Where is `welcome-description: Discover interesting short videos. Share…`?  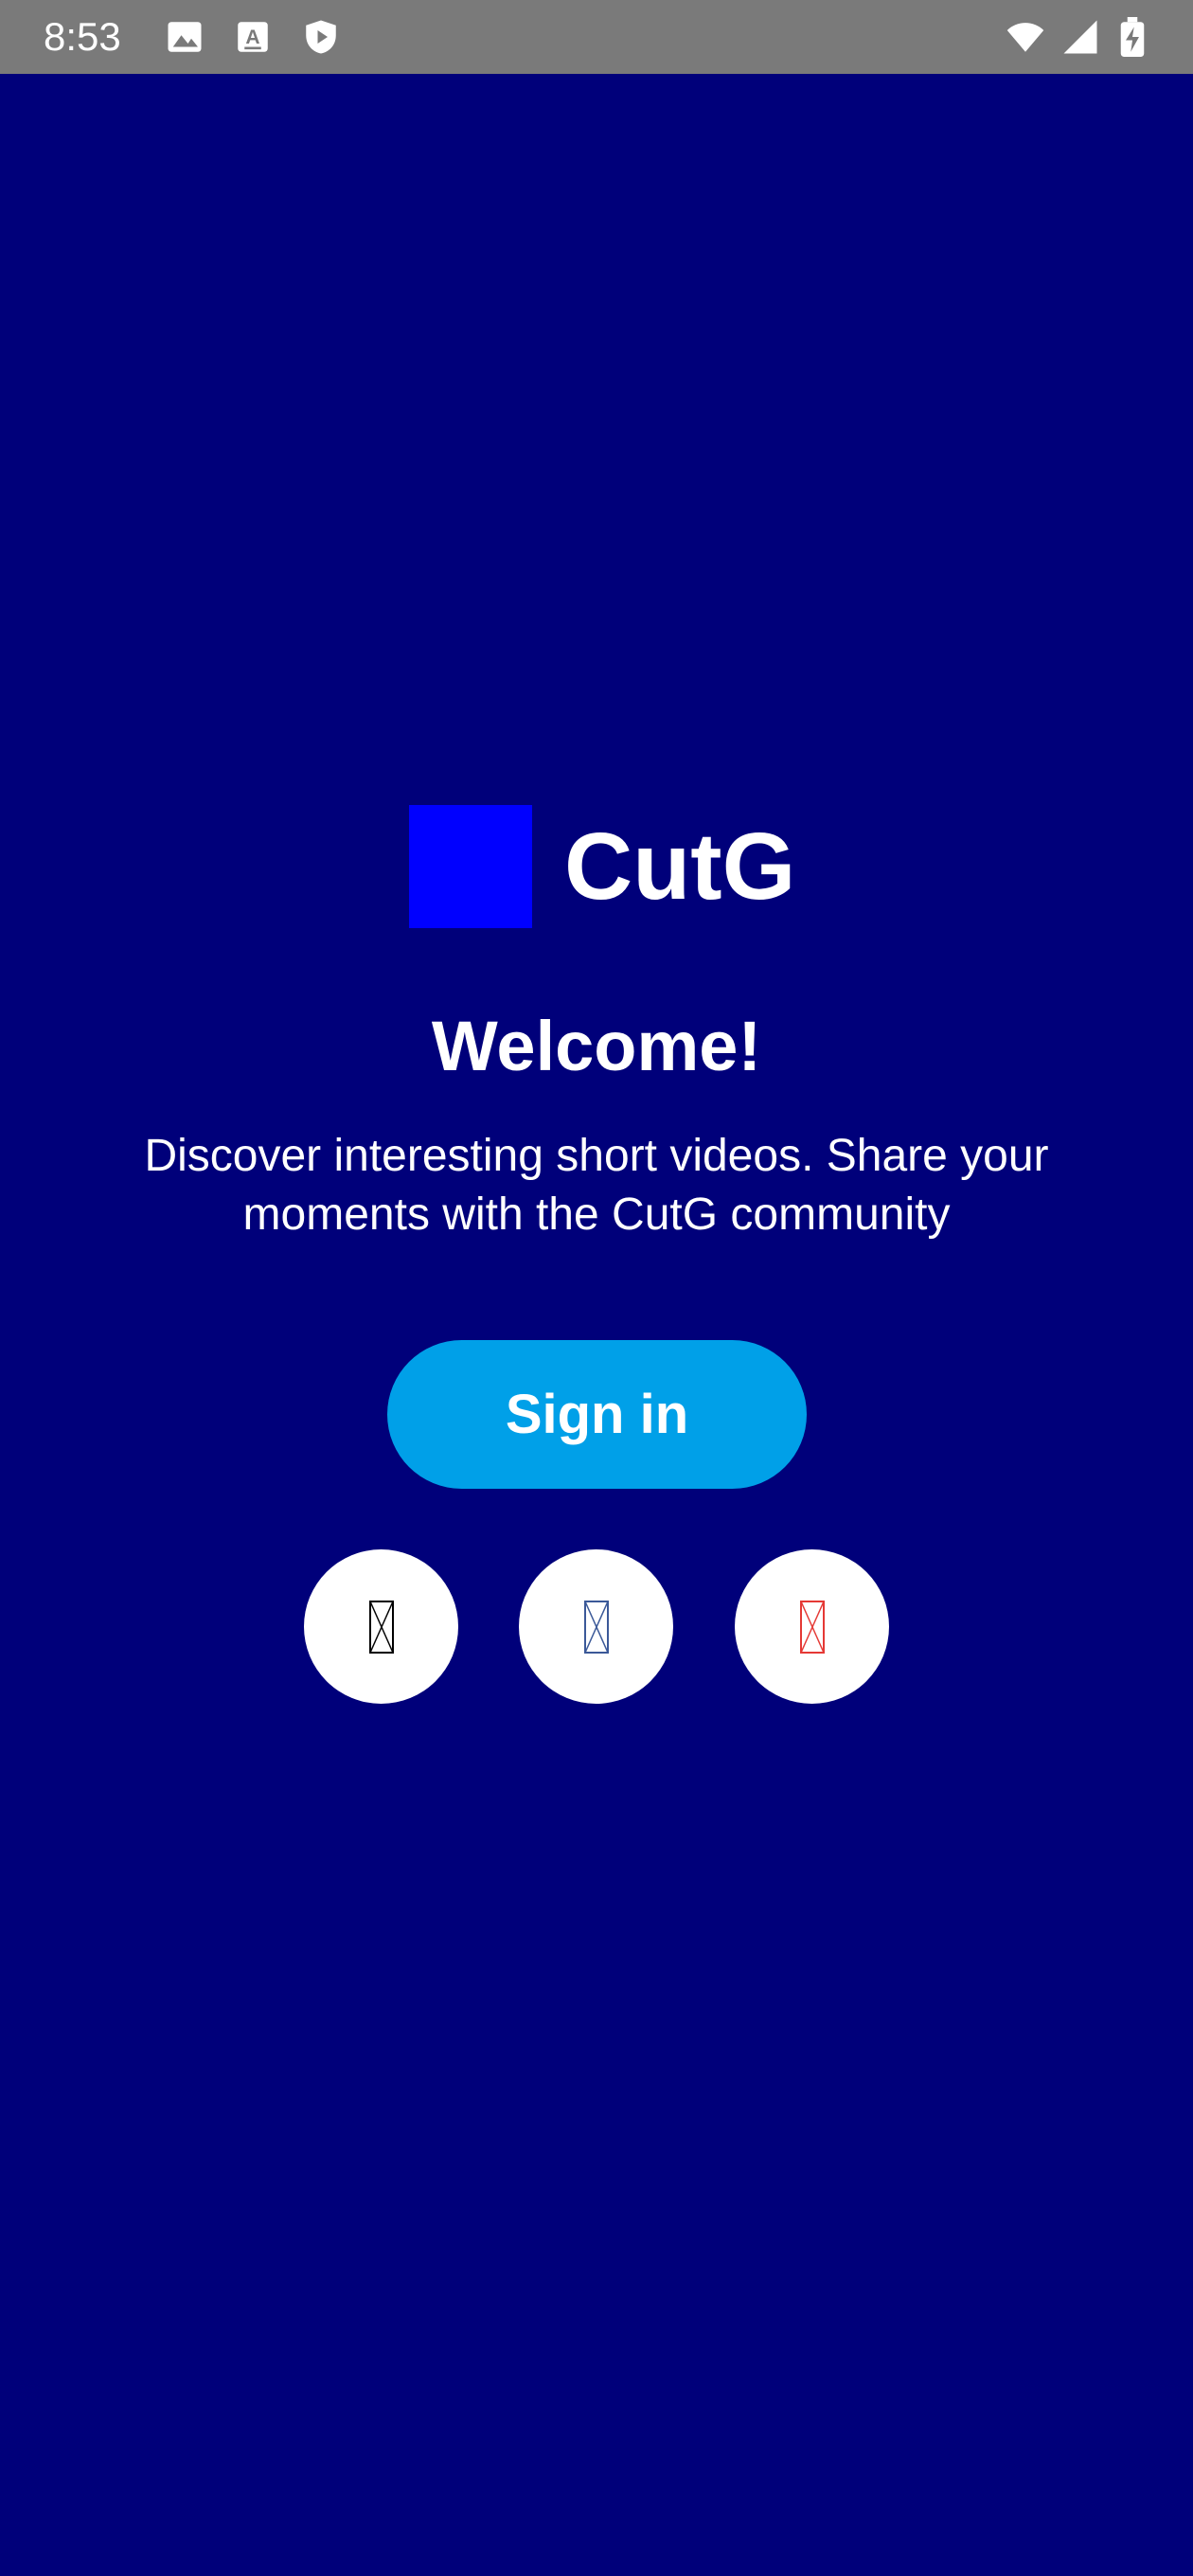
welcome-description: Discover interesting short videos. Share… is located at coordinates (596, 1185).